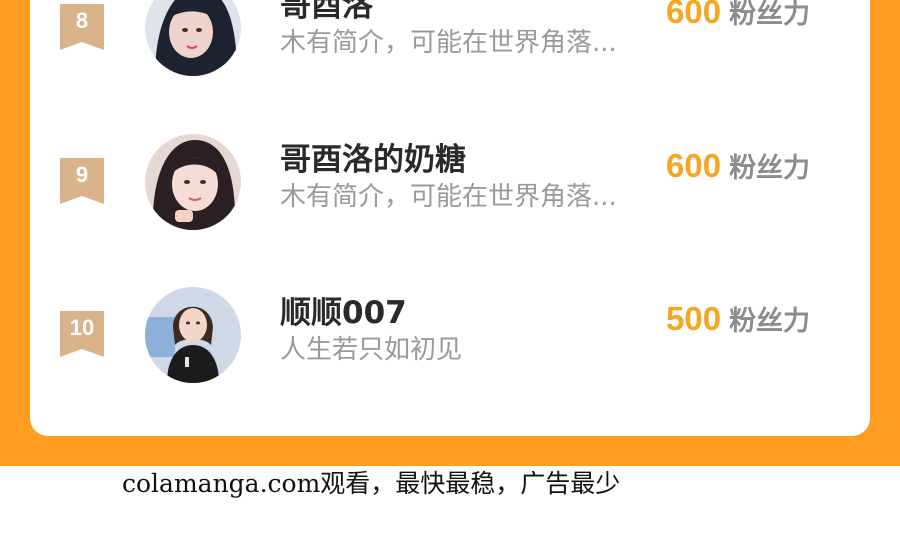  Describe the element at coordinates (82, 327) in the screenshot. I see `rank-number: 10` at that location.